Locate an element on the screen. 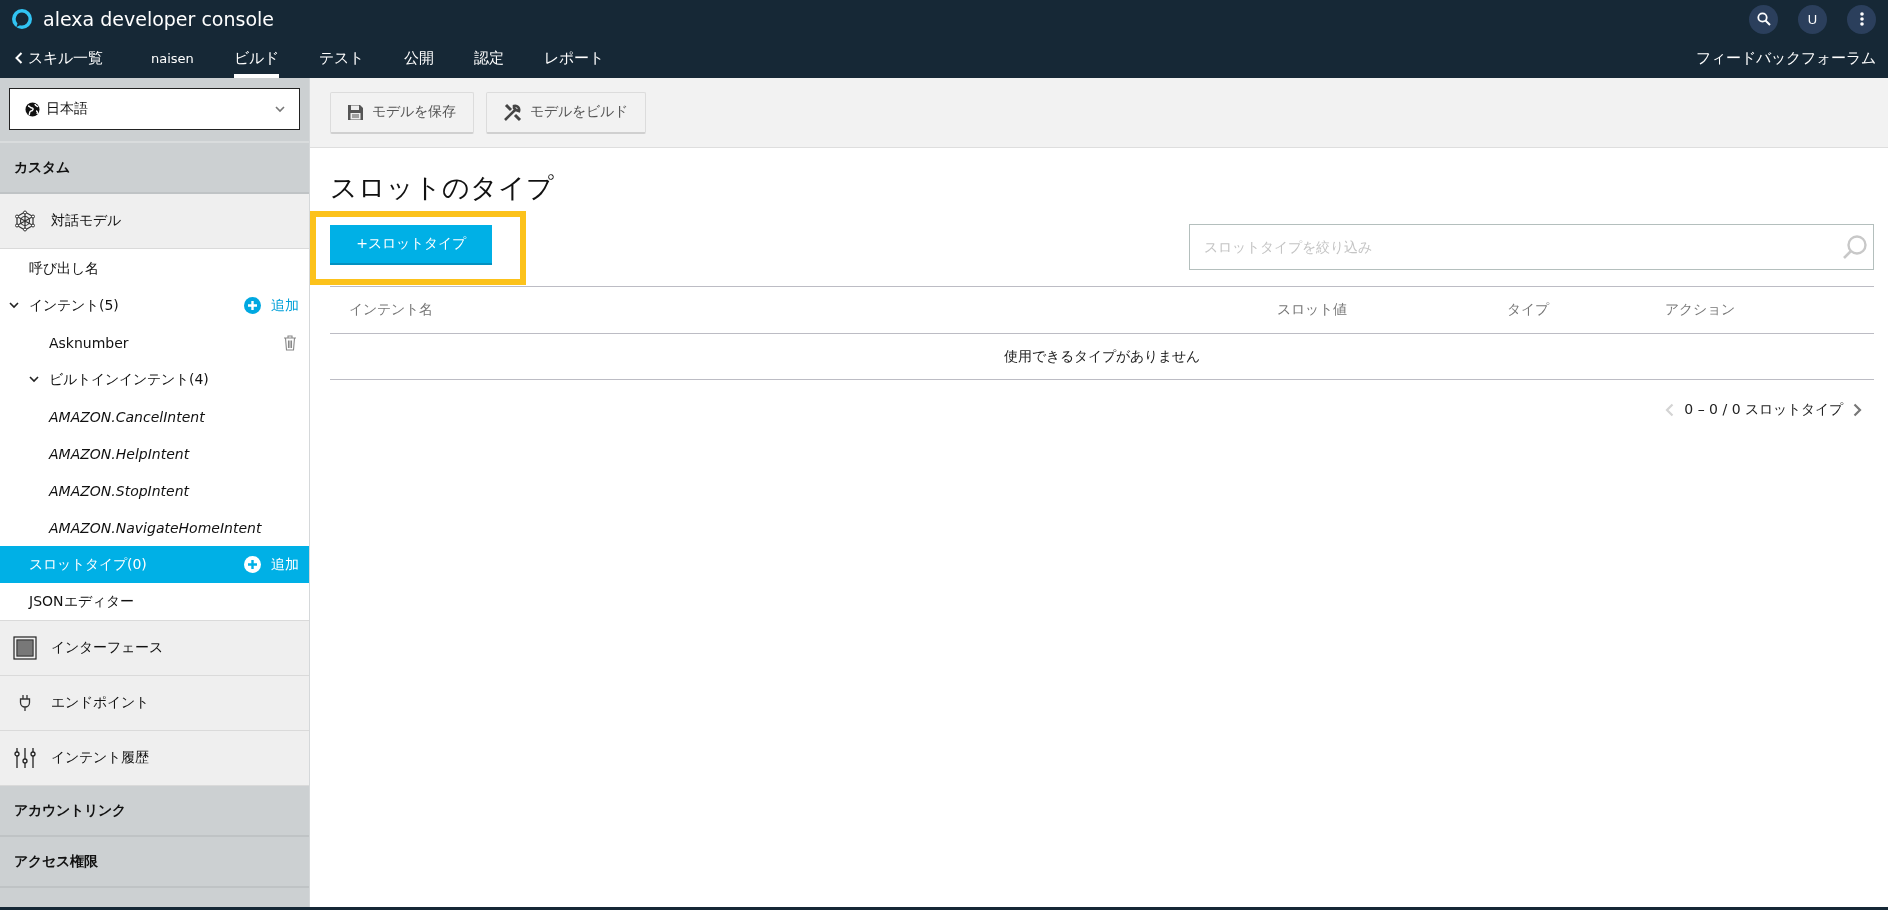 This screenshot has width=1888, height=910. sliders-icon is located at coordinates (25, 758).